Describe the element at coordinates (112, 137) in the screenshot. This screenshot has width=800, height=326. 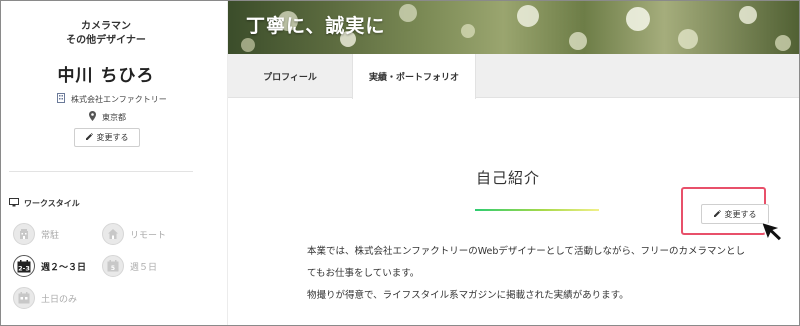
I see `edit-profile-label: 変更する` at that location.